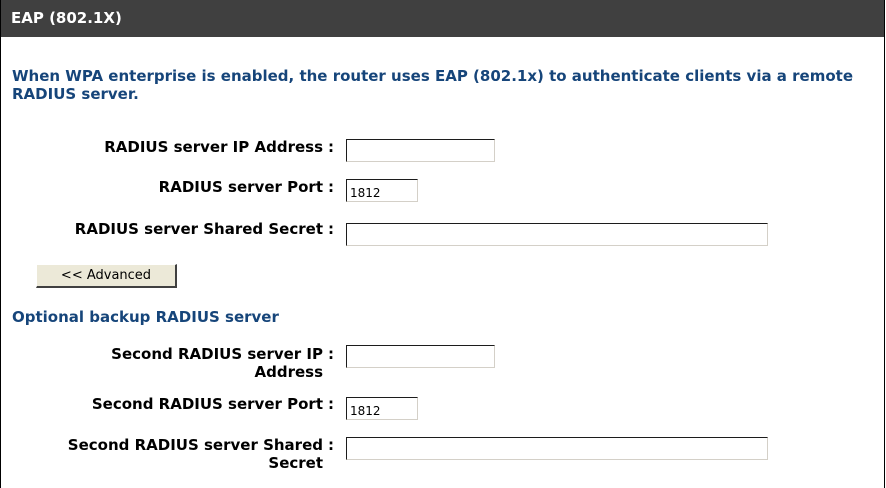 The width and height of the screenshot is (886, 488). Describe the element at coordinates (331, 187) in the screenshot. I see `radius-port-colon: :` at that location.